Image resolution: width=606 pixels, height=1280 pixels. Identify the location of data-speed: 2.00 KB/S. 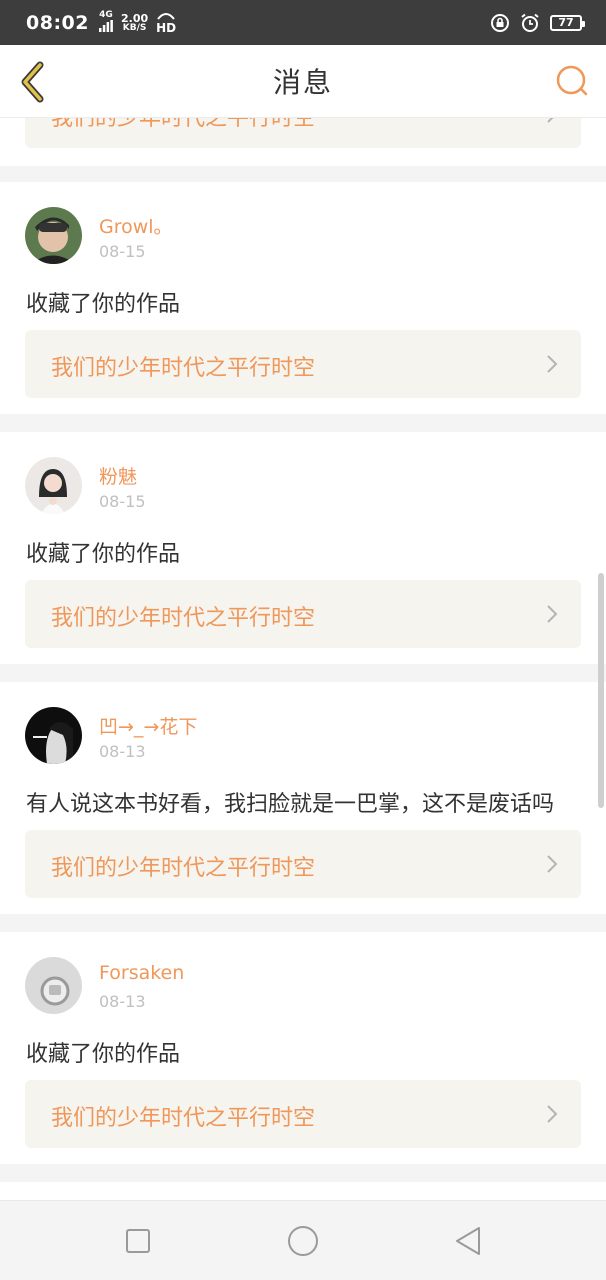
(134, 23).